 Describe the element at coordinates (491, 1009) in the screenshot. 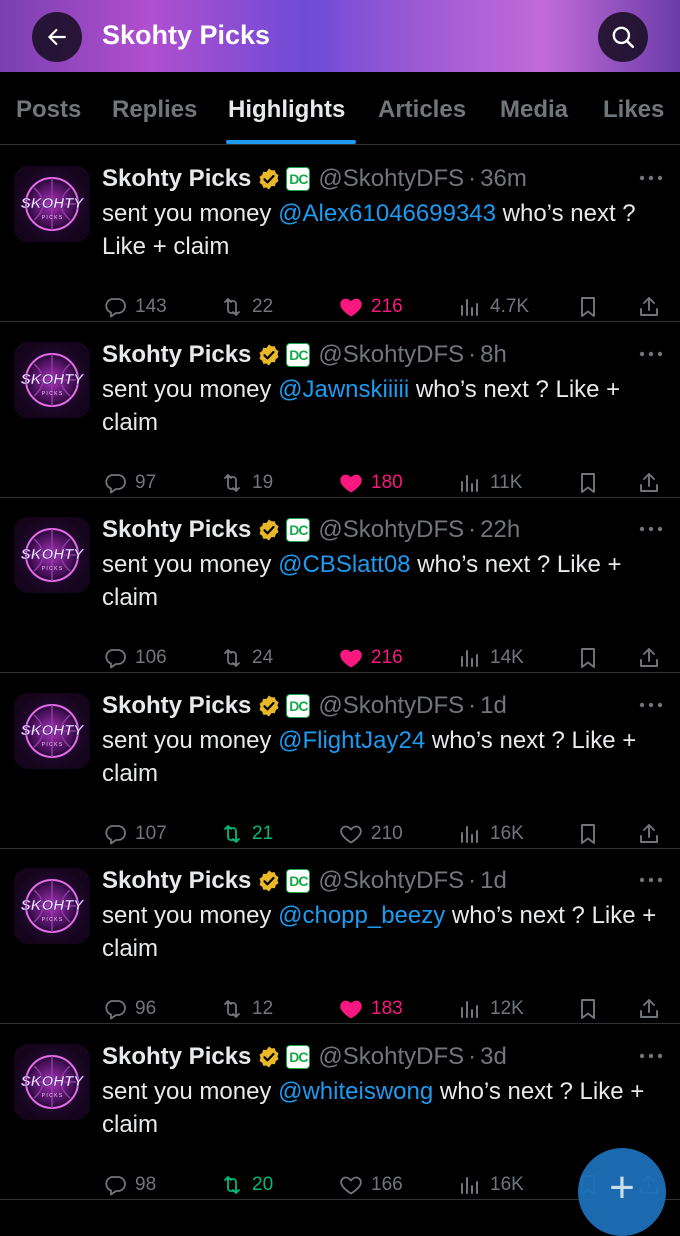

I see `views-button: 12K` at that location.